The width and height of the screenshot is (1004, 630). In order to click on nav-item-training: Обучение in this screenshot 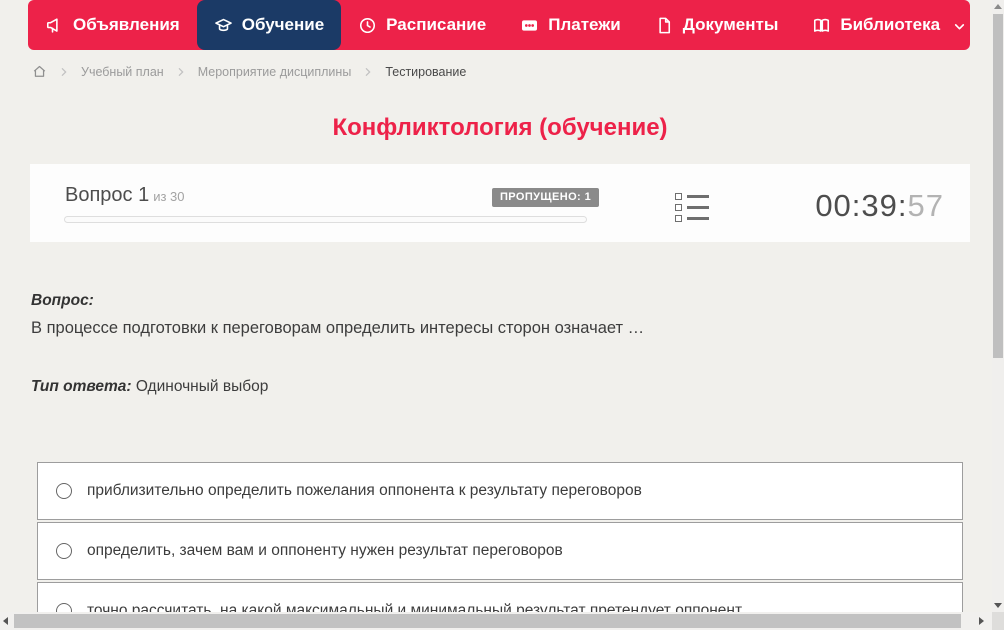, I will do `click(269, 25)`.